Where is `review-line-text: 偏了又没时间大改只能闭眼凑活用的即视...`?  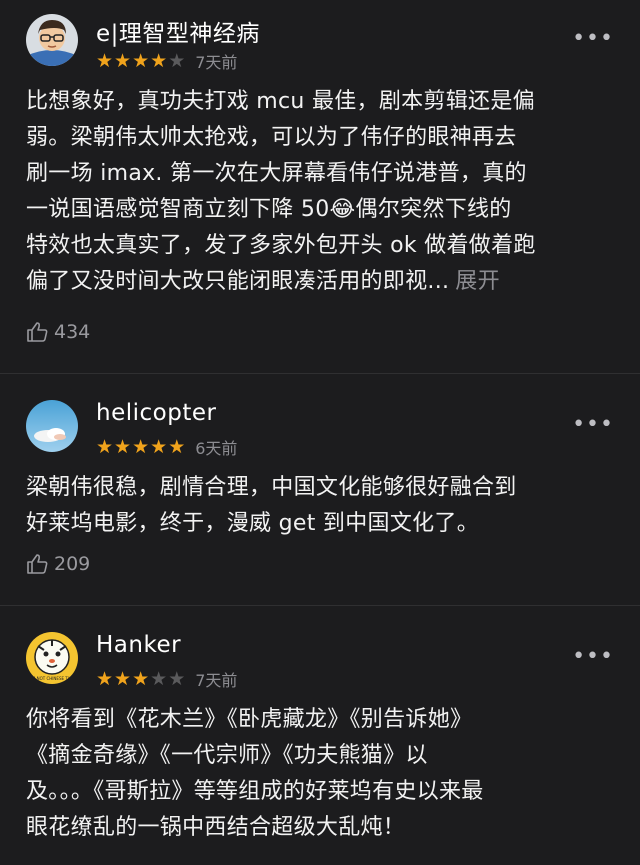
review-line-text: 偏了又没时间大改只能闭眼凑活用的即视... is located at coordinates (238, 281).